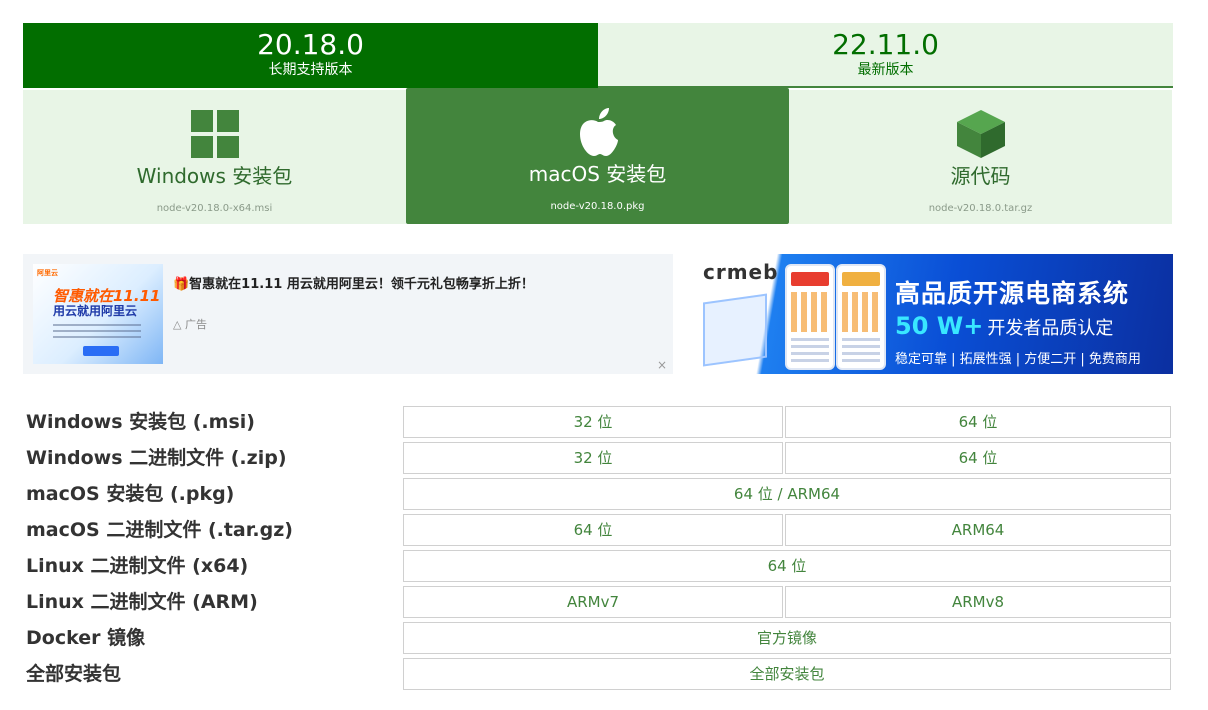  What do you see at coordinates (1012, 293) in the screenshot?
I see `crmeb-ad-title: 高品质开源电商系统` at bounding box center [1012, 293].